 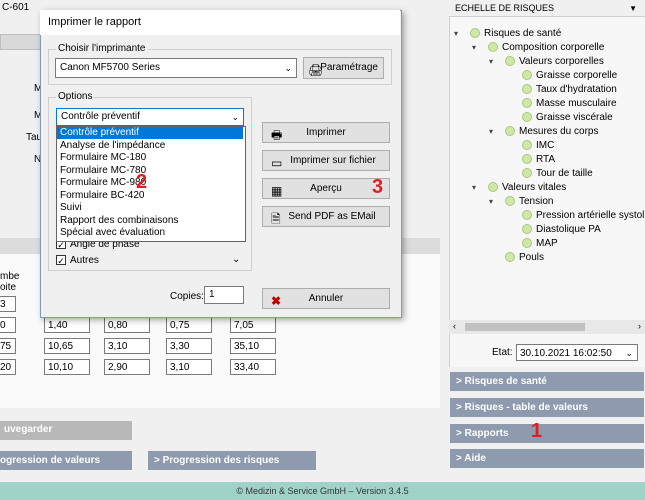 What do you see at coordinates (546, 47) in the screenshot?
I see `tree-item: Composition corporelle` at bounding box center [546, 47].